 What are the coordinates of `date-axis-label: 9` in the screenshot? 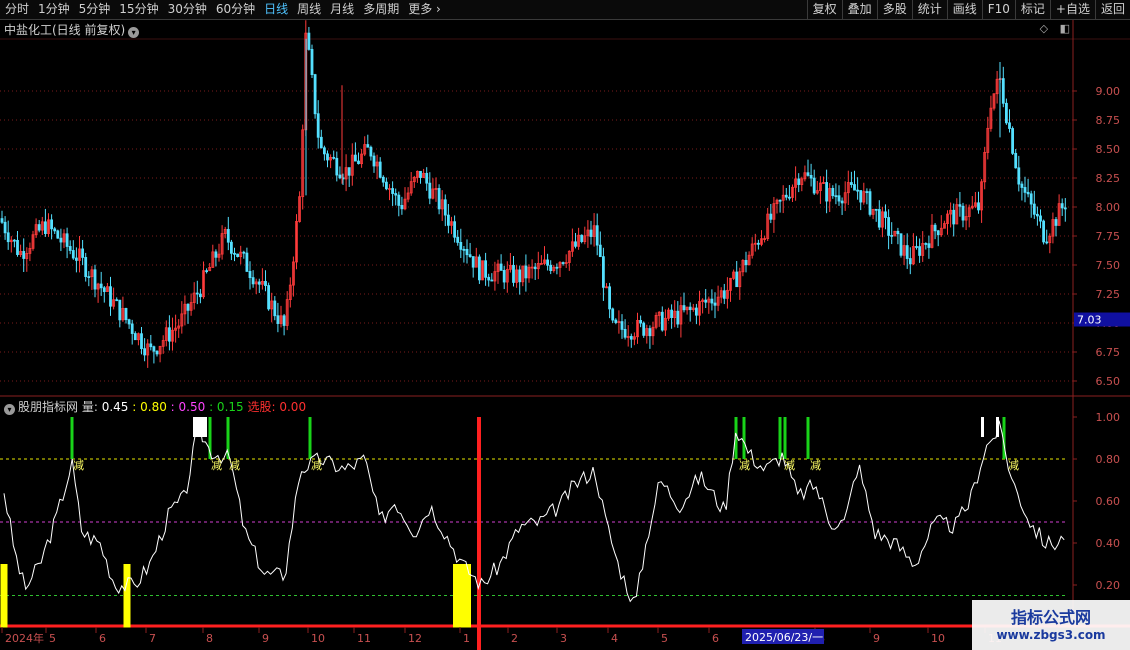 It's located at (265, 638).